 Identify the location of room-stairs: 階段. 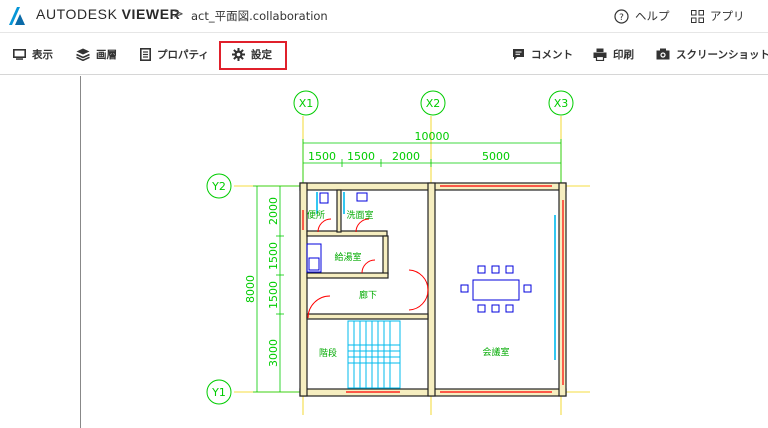
(328, 353).